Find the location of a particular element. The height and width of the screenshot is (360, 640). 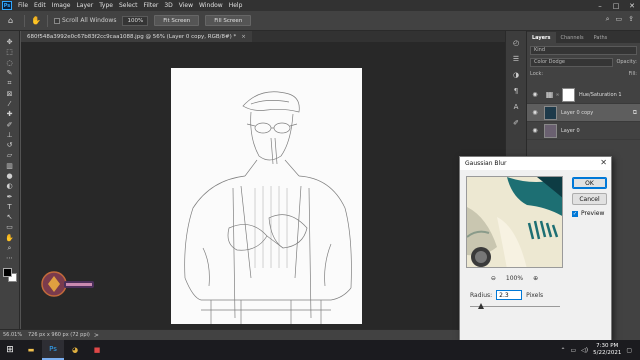

close-window-icon: ✕ is located at coordinates (632, 5).